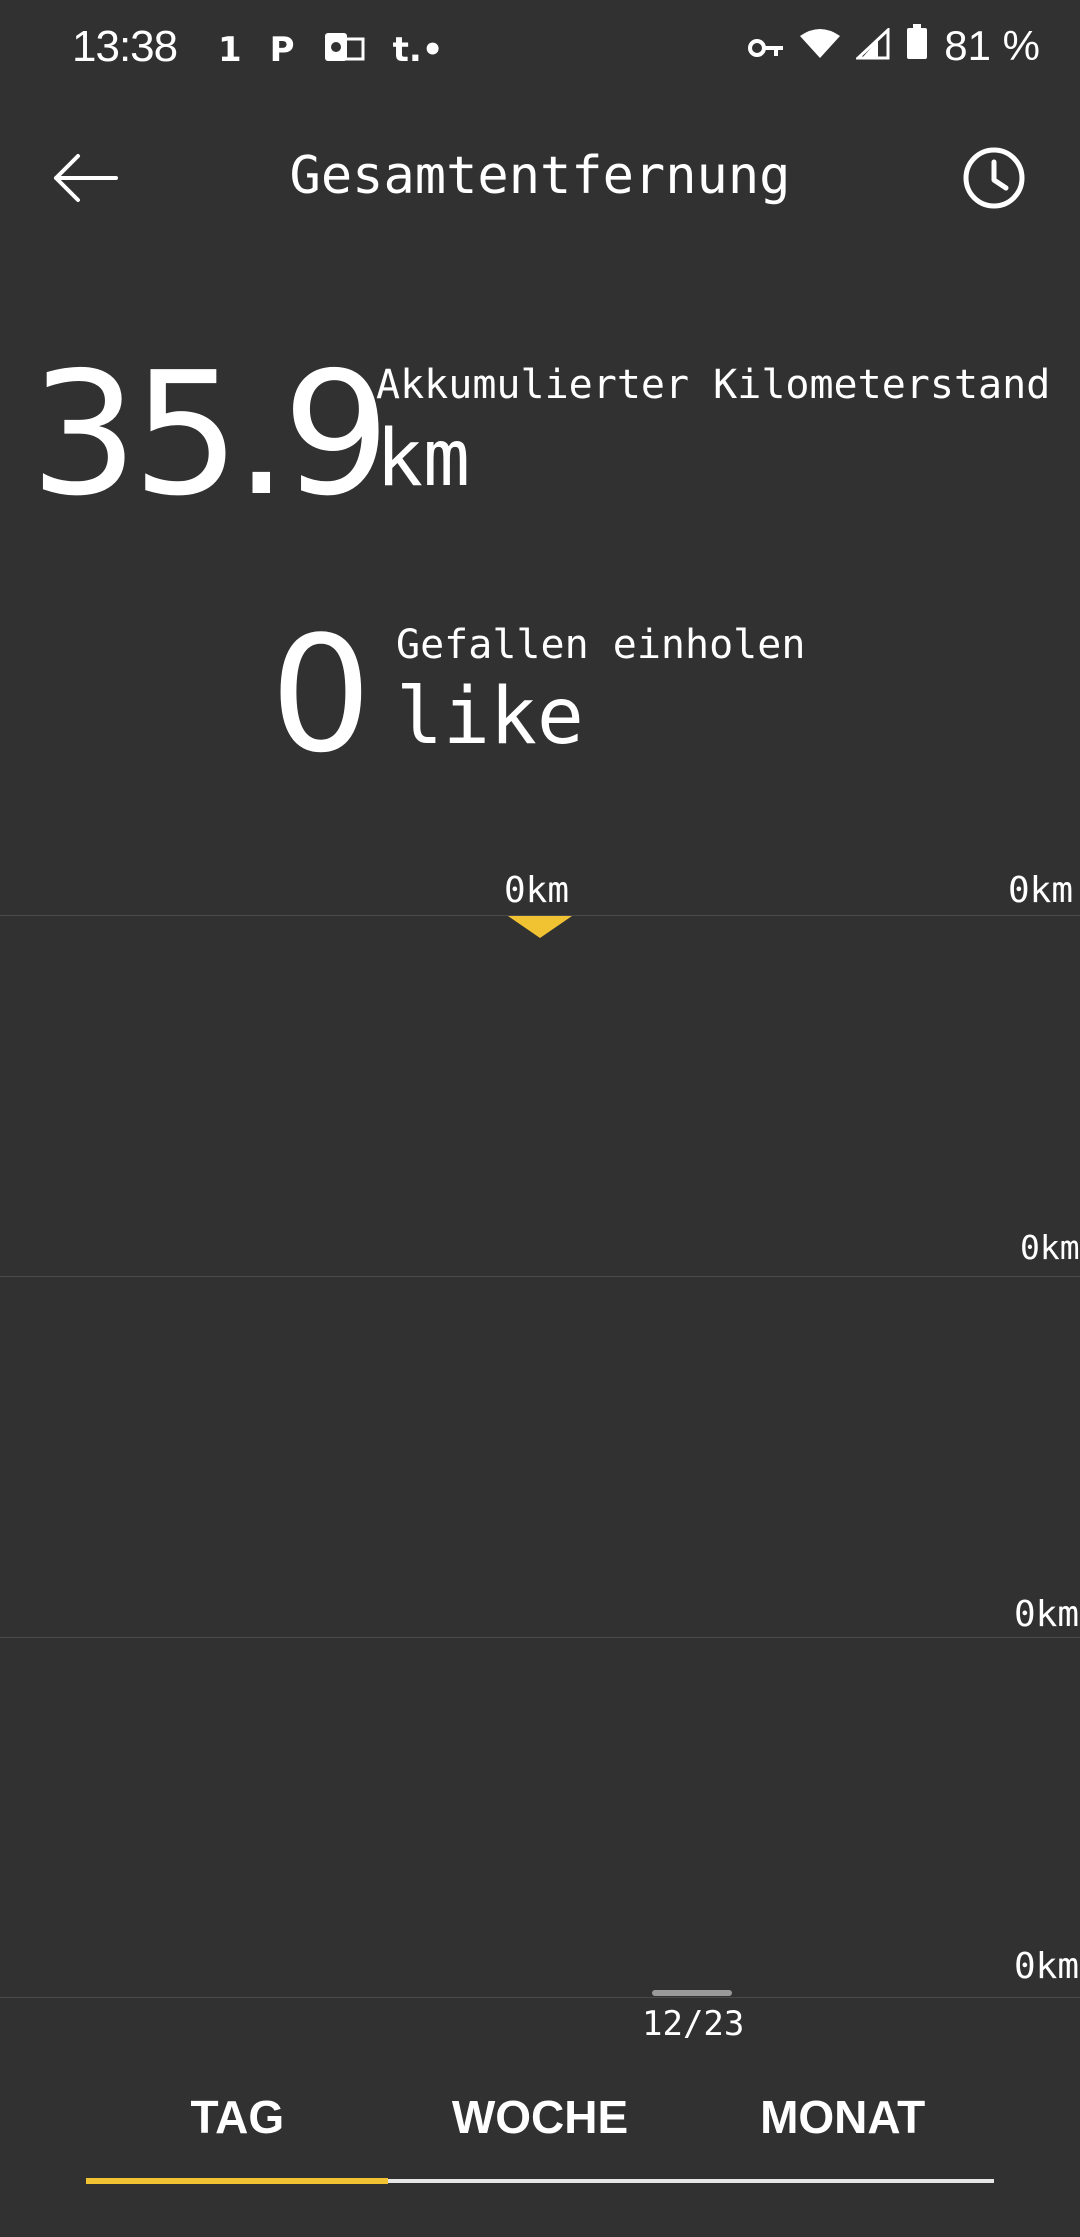  What do you see at coordinates (540, 927) in the screenshot?
I see `chart-selection-marker` at bounding box center [540, 927].